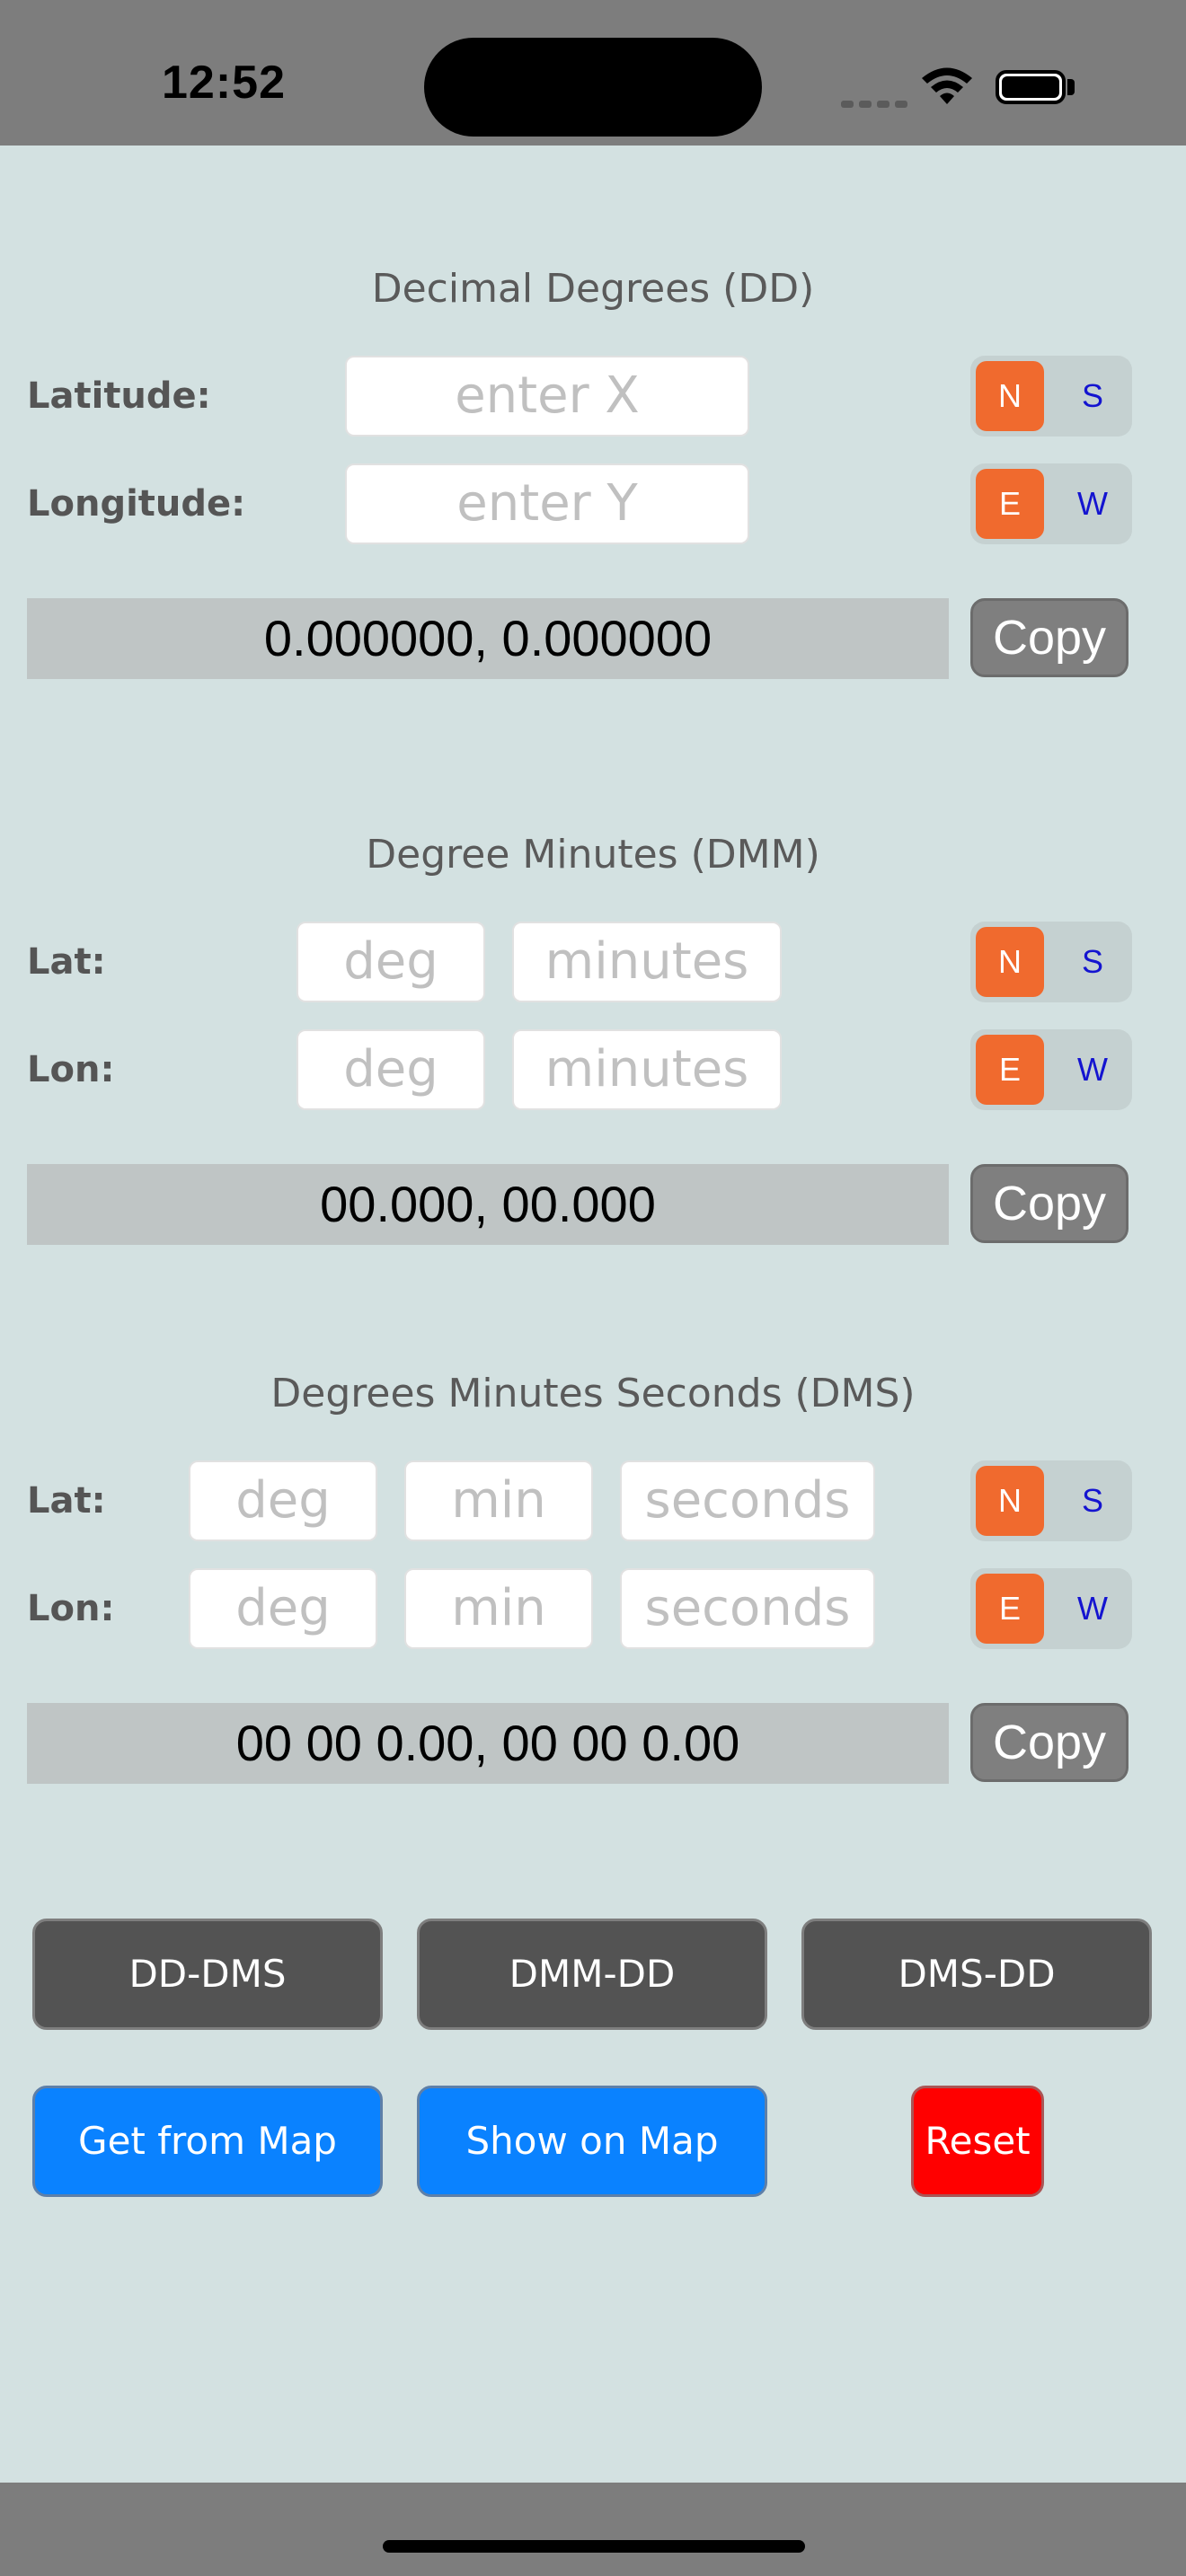 The image size is (1186, 2576). I want to click on dms-lon-hemisphere-toggle: E W, so click(1051, 1608).